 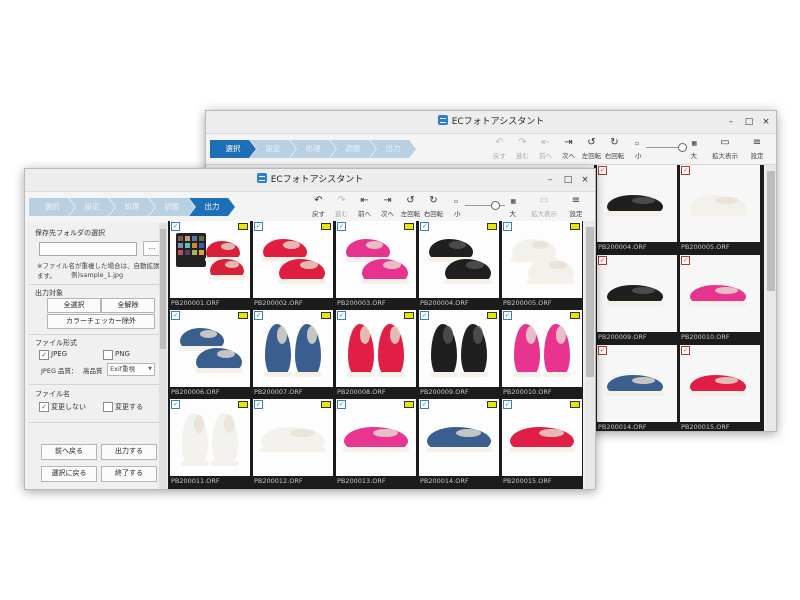 I want to click on thumbnail-item: ✓ PB200013.ORF, so click(x=376, y=442).